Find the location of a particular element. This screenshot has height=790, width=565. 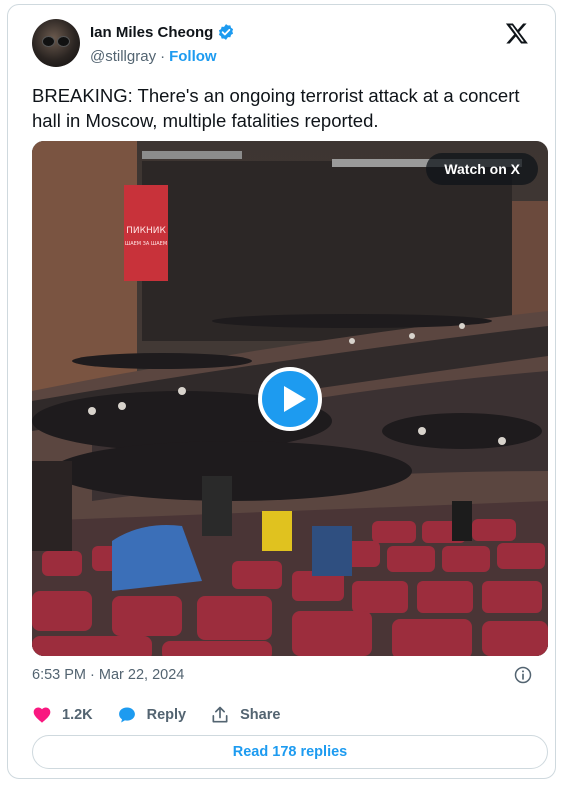

read-replies-button: Read 178 replies is located at coordinates (290, 752).